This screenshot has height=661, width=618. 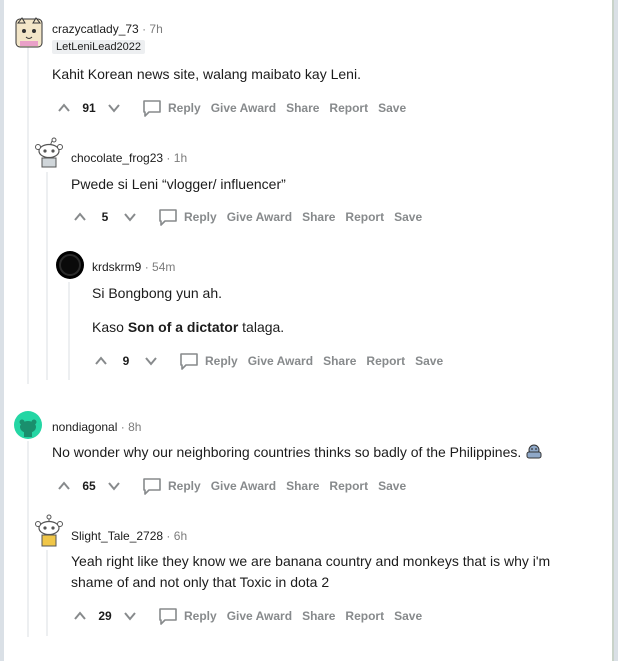 What do you see at coordinates (89, 486) in the screenshot?
I see `vote-score: 65` at bounding box center [89, 486].